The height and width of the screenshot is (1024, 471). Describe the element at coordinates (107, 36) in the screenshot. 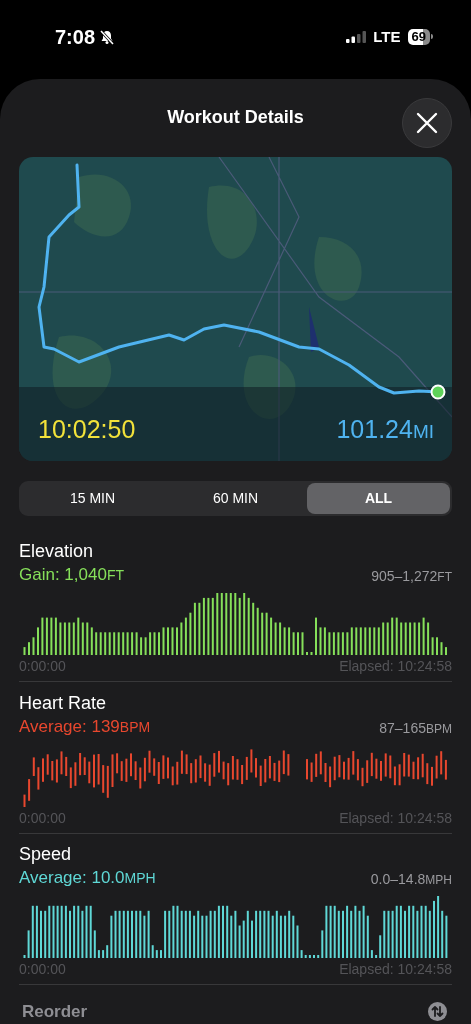

I see `muted-bell-icon` at that location.